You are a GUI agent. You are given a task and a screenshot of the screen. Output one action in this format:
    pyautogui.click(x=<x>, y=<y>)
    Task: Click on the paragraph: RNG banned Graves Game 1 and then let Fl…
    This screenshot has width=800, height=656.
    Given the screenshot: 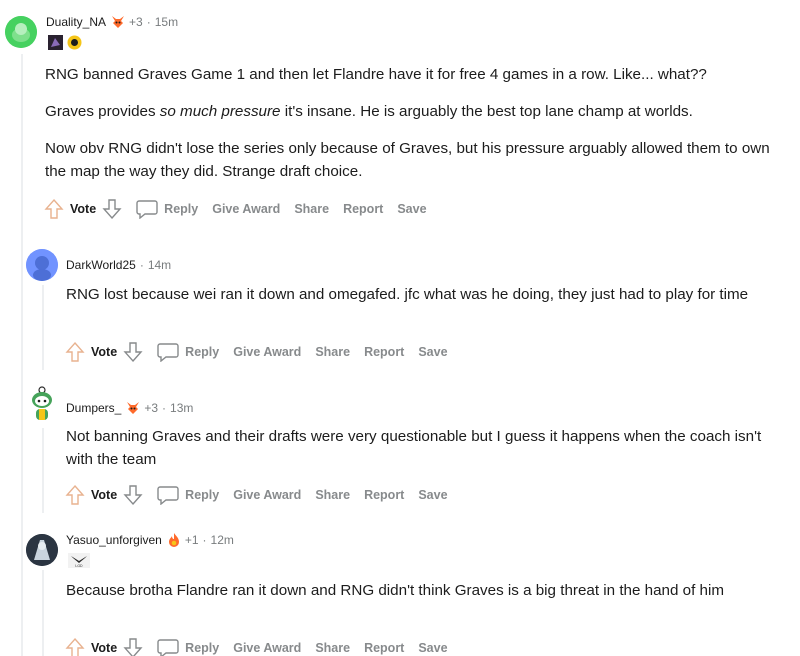 What is the action you would take?
    pyautogui.click(x=376, y=74)
    